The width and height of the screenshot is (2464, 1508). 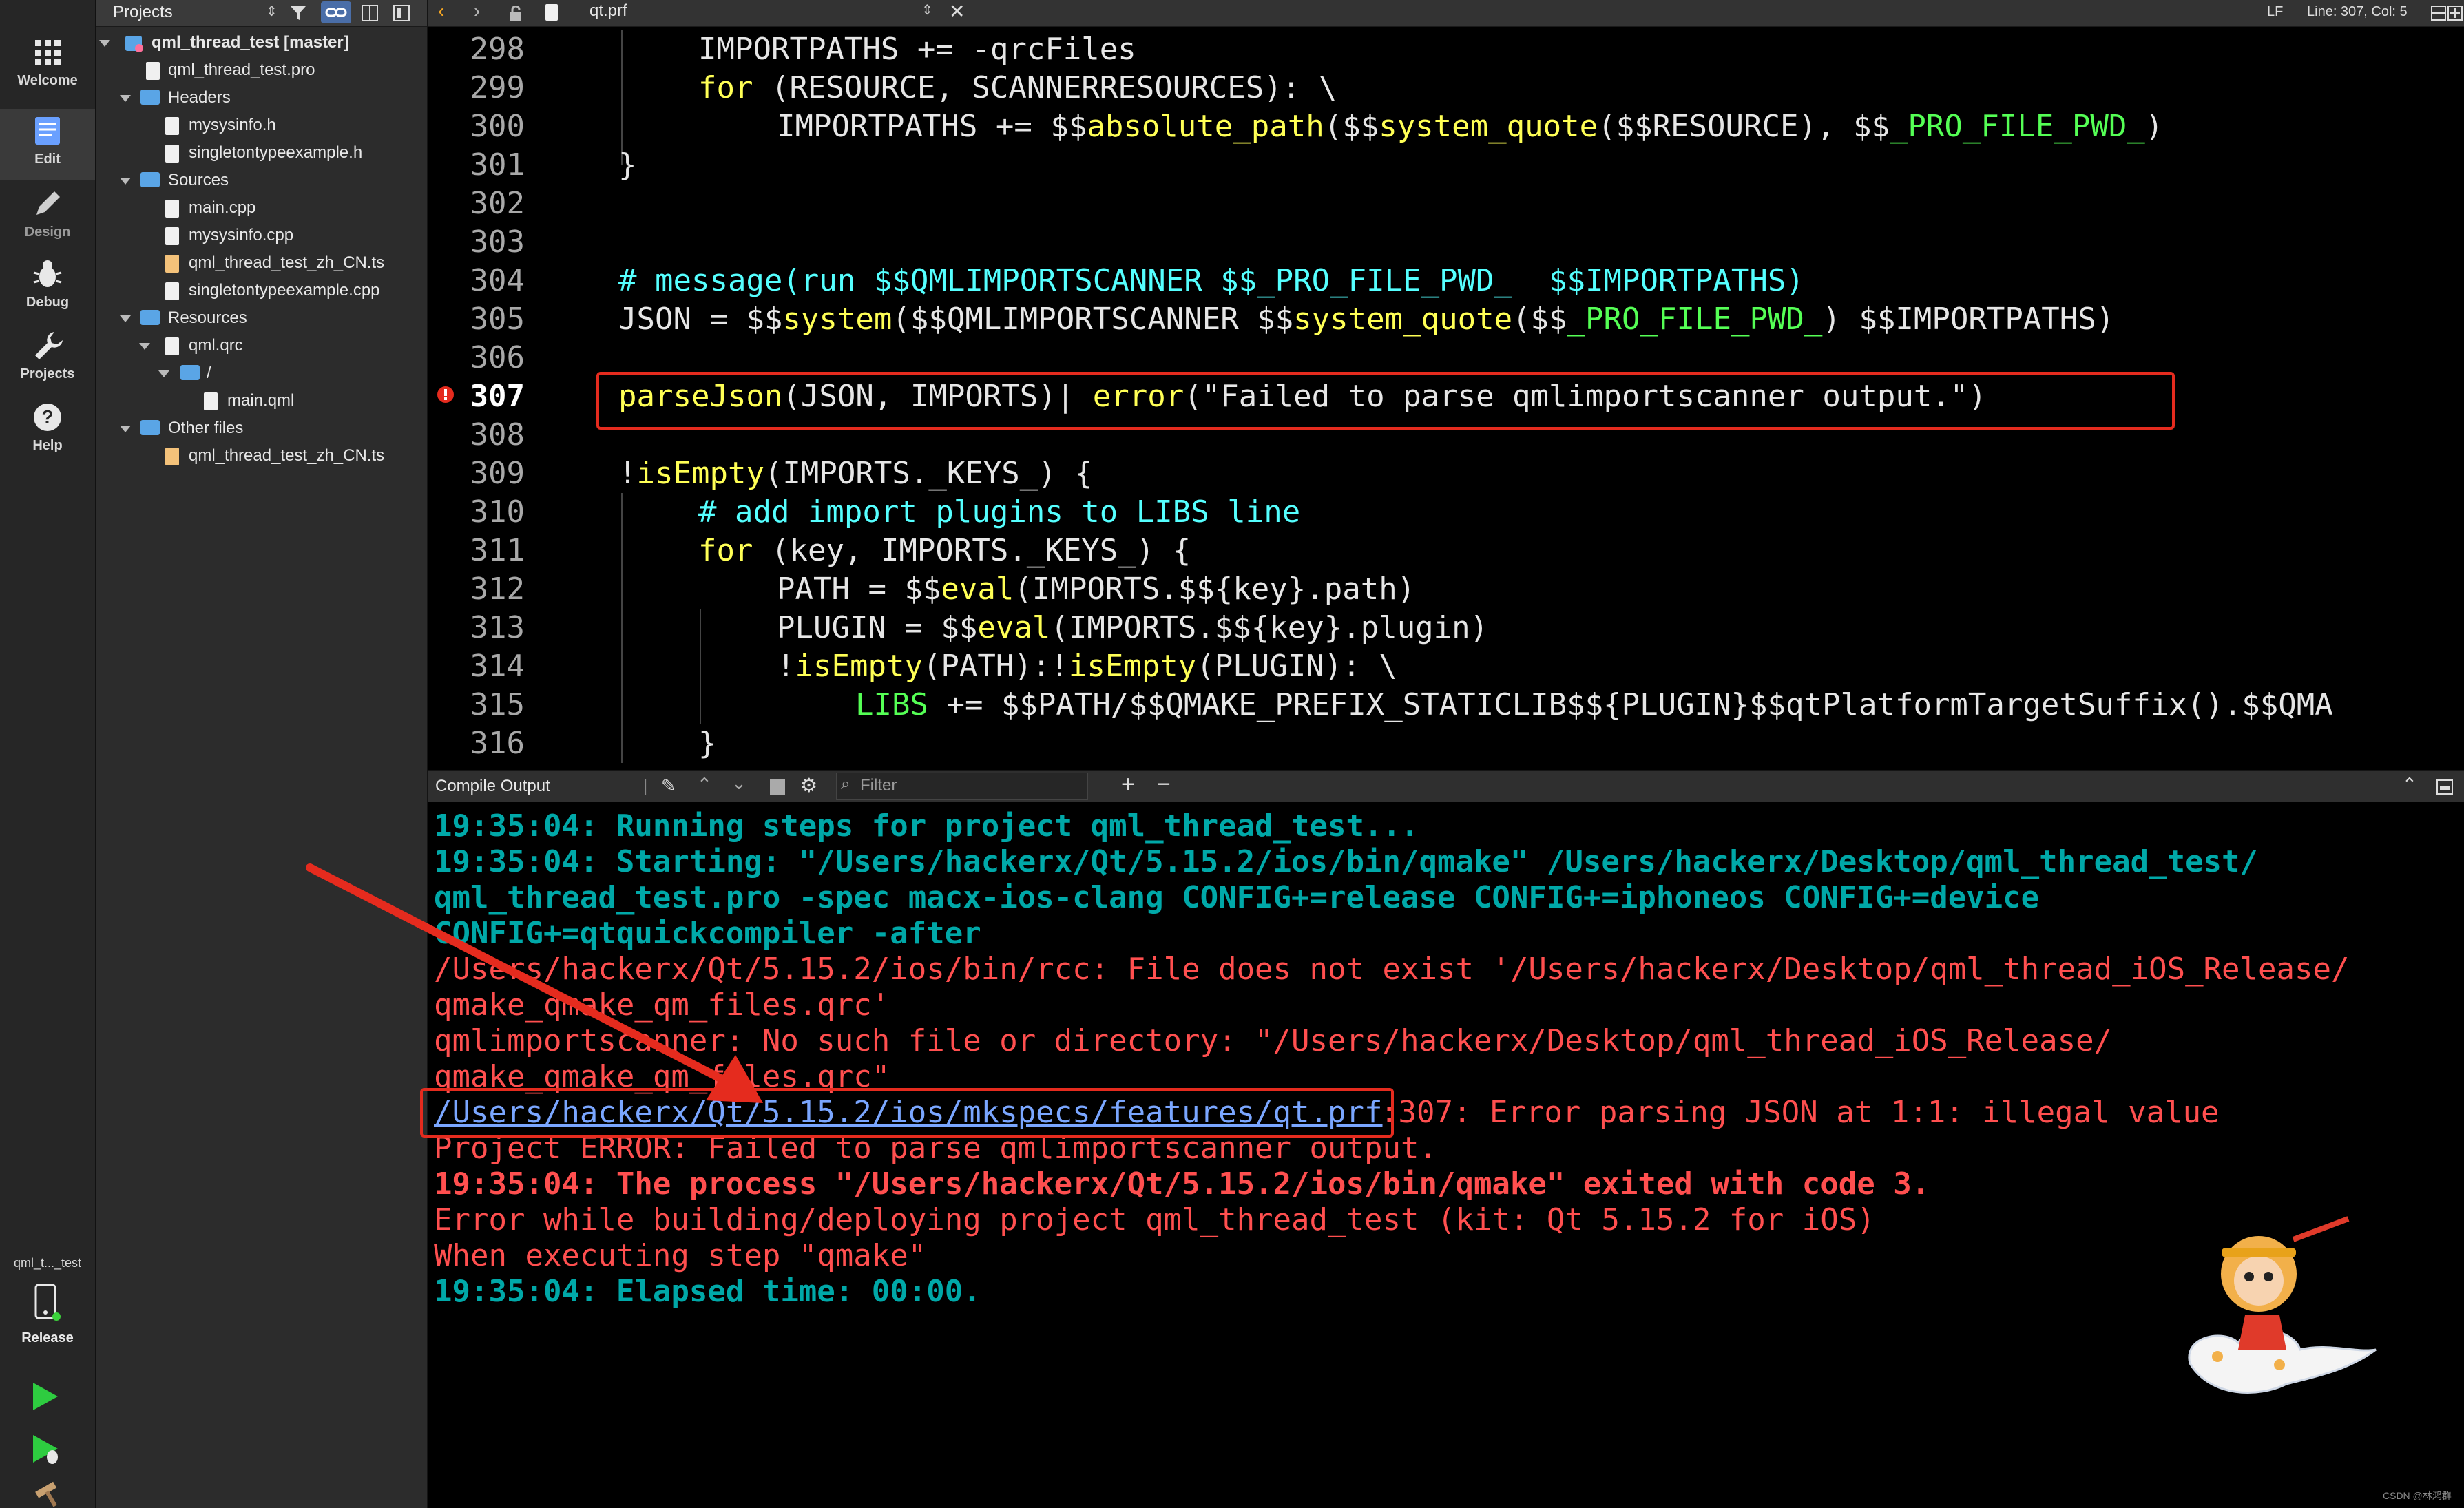 What do you see at coordinates (808, 786) in the screenshot?
I see `settings-gear-icon: ⚙` at bounding box center [808, 786].